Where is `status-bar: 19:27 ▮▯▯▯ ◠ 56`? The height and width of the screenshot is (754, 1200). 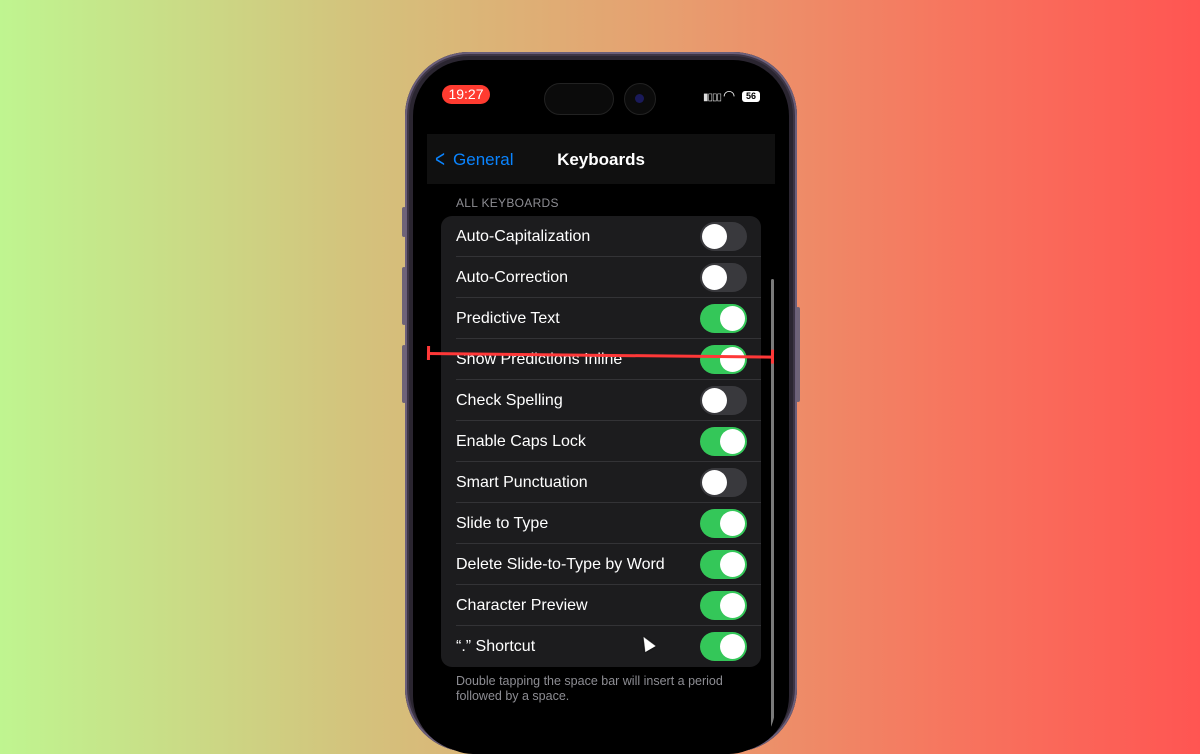
status-bar: 19:27 ▮▯▯▯ ◠ 56 is located at coordinates (601, 104).